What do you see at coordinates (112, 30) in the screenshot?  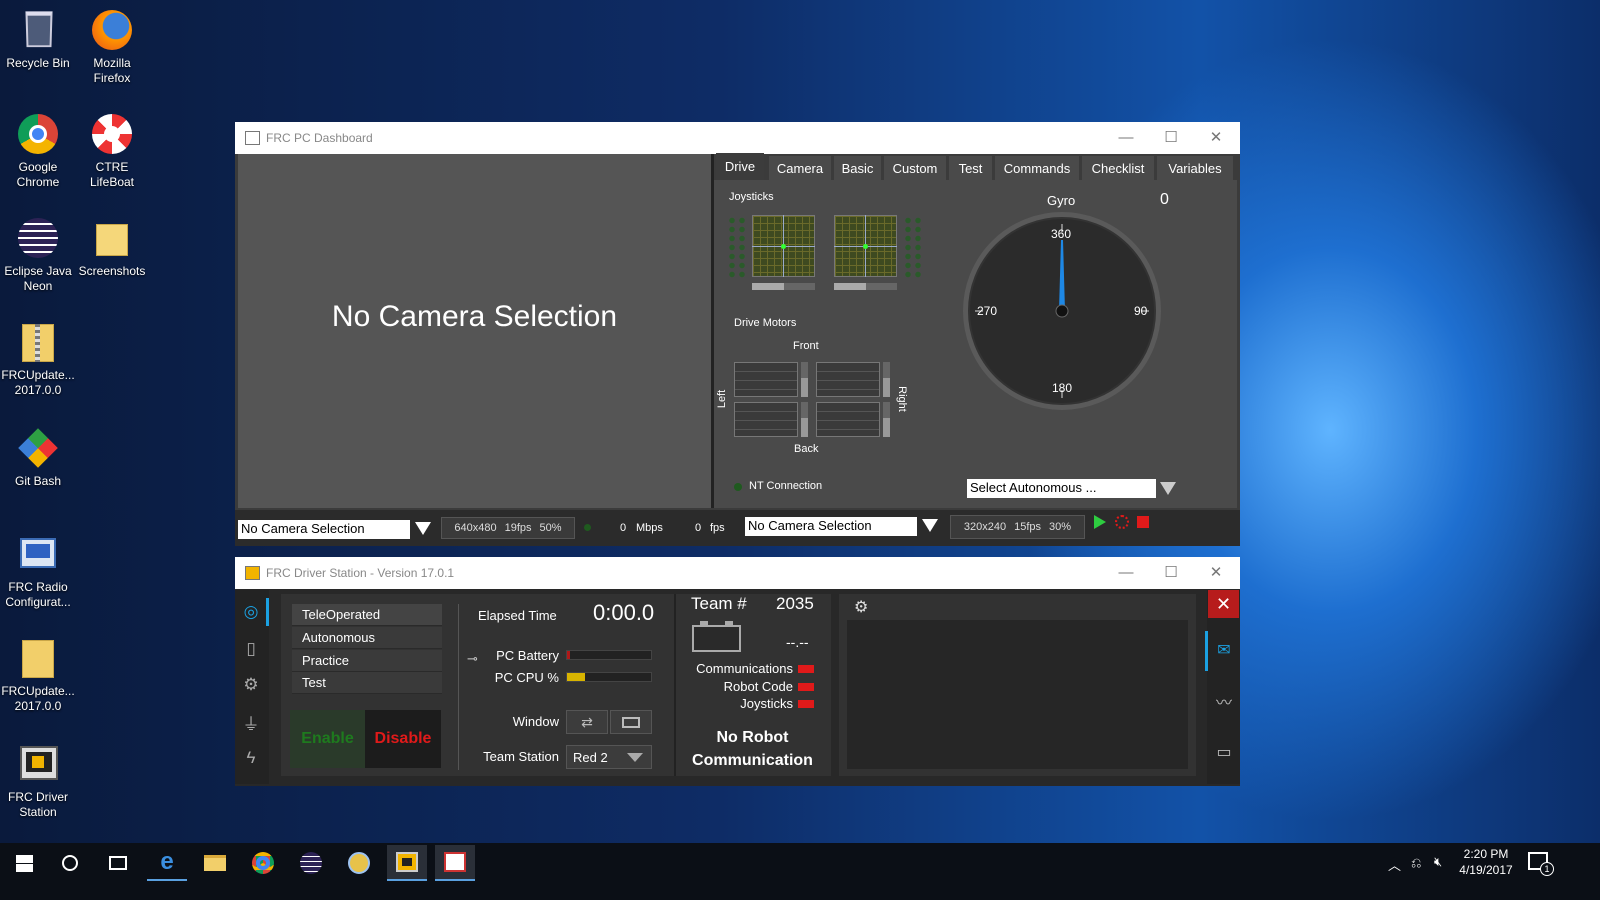 I see `firefox-icon` at bounding box center [112, 30].